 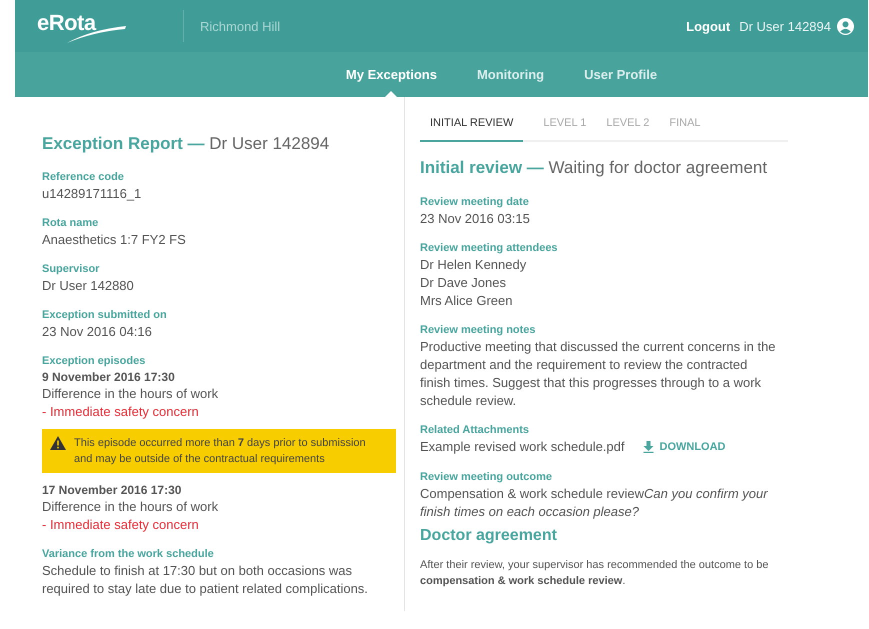 What do you see at coordinates (100, 26) in the screenshot?
I see `logo: eRota` at bounding box center [100, 26].